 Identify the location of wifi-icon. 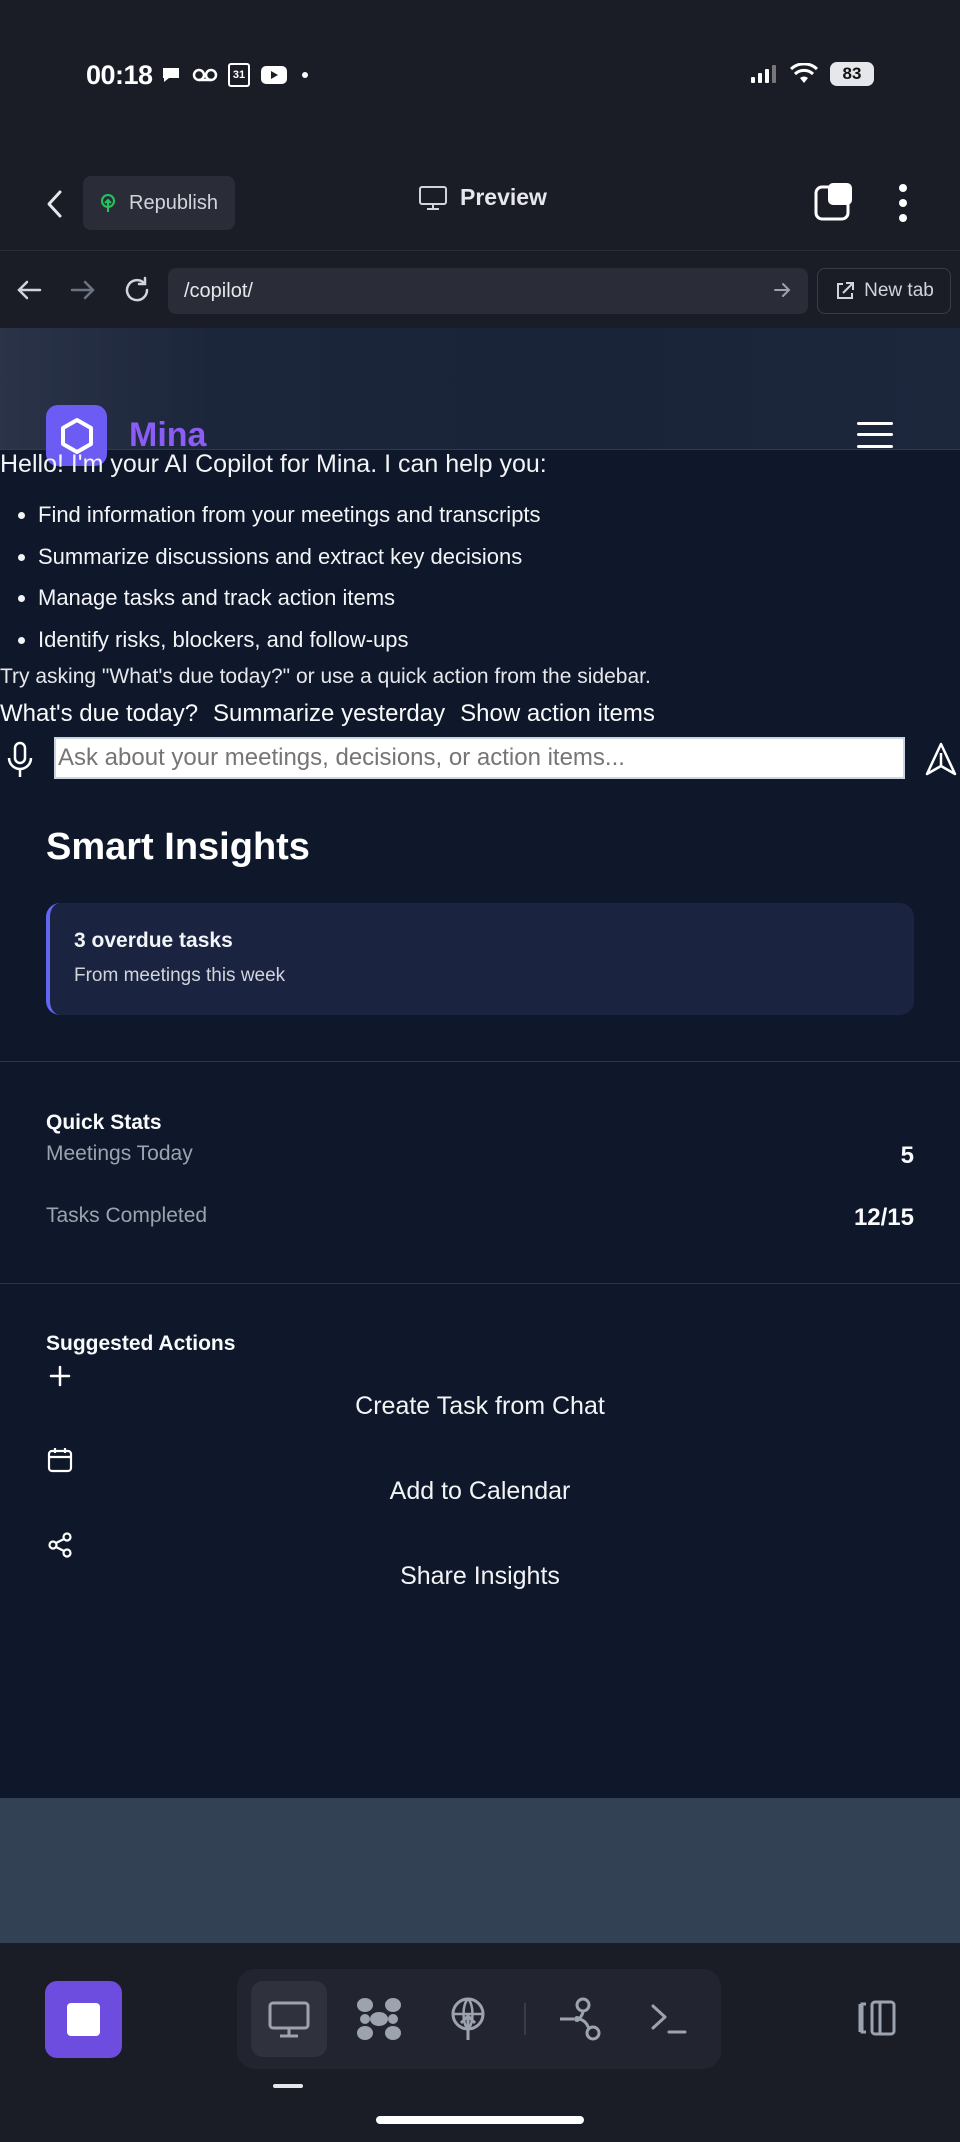
(804, 73).